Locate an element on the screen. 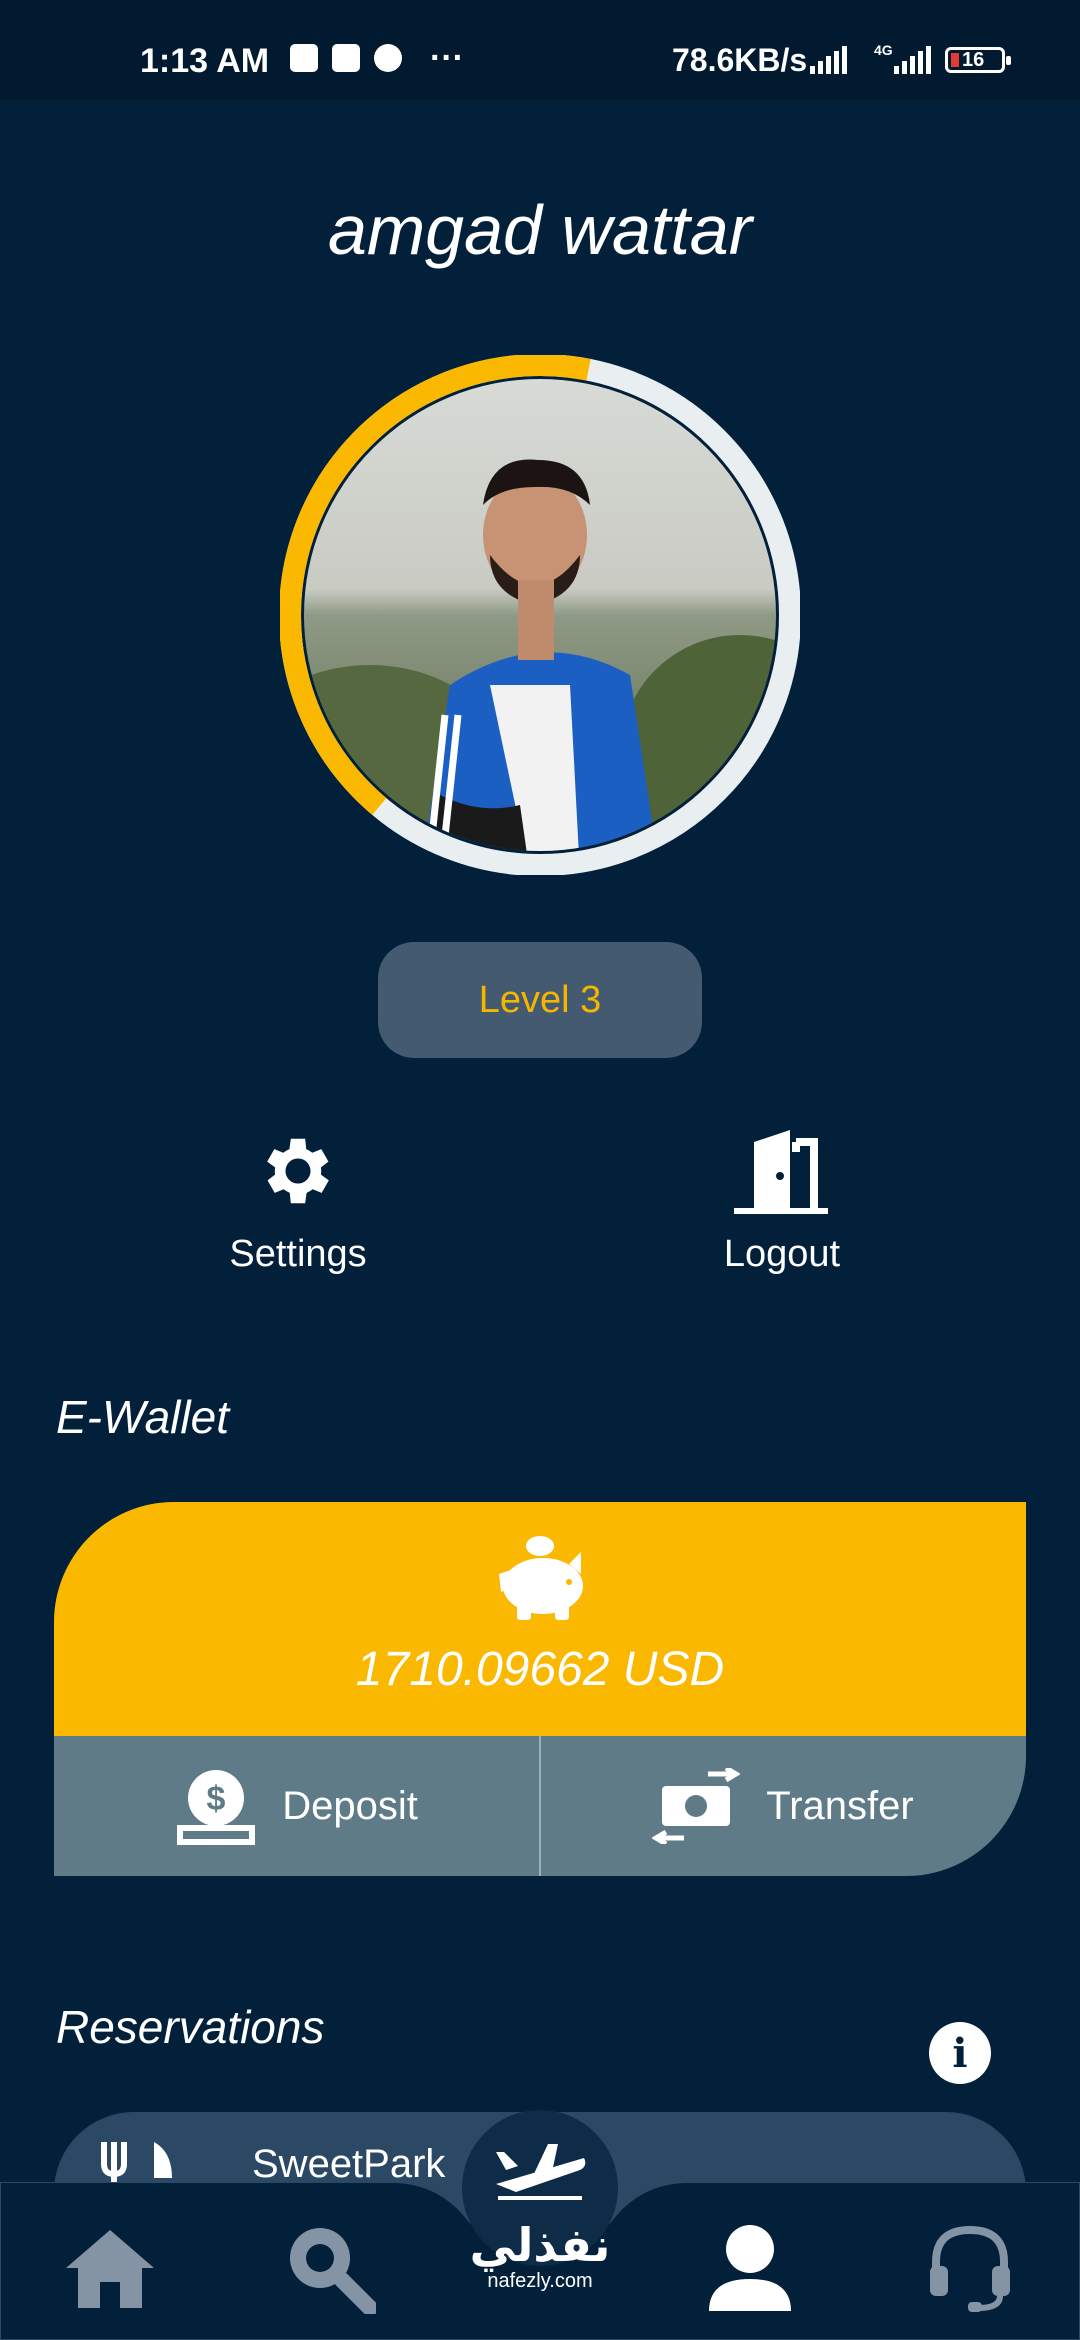 The width and height of the screenshot is (1080, 2340). network-type: 4G is located at coordinates (883, 50).